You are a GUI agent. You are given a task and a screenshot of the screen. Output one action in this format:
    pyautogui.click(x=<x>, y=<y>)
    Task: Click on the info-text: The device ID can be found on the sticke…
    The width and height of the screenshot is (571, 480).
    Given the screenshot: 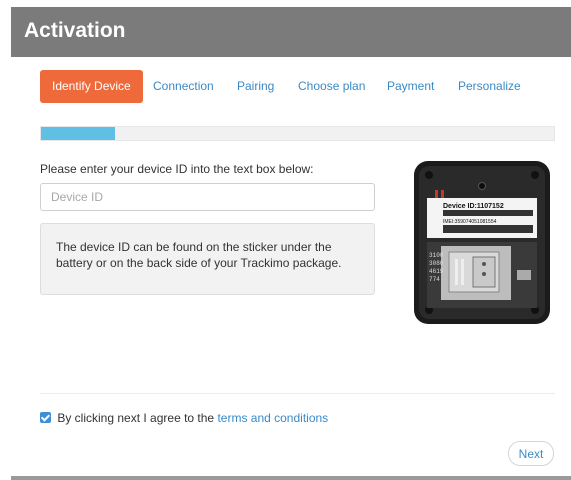 What is the action you would take?
    pyautogui.click(x=199, y=255)
    